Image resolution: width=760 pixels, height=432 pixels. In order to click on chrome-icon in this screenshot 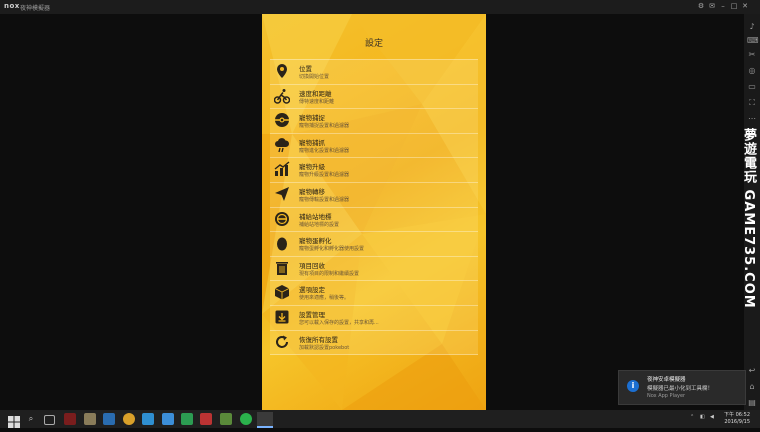, I will do `click(129, 419)`.